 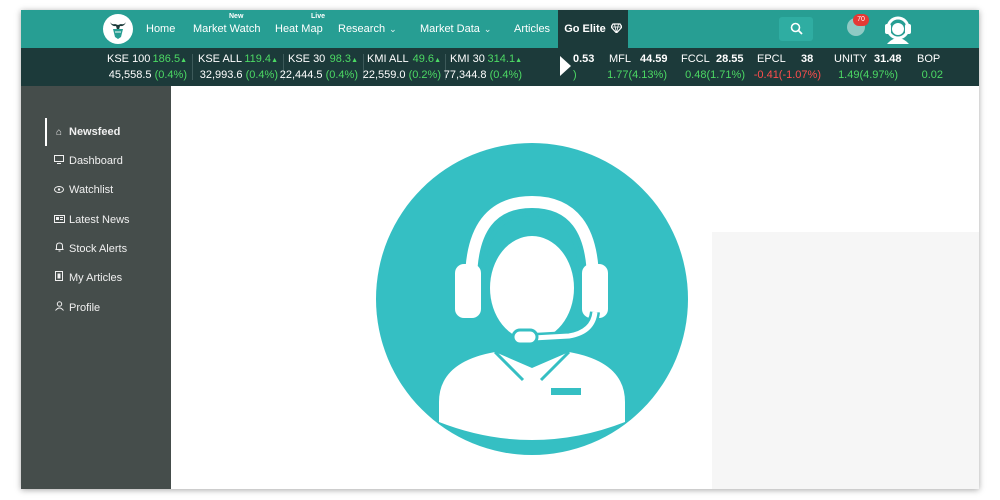 I want to click on nav-market-watch: Market Watch New, so click(x=226, y=29).